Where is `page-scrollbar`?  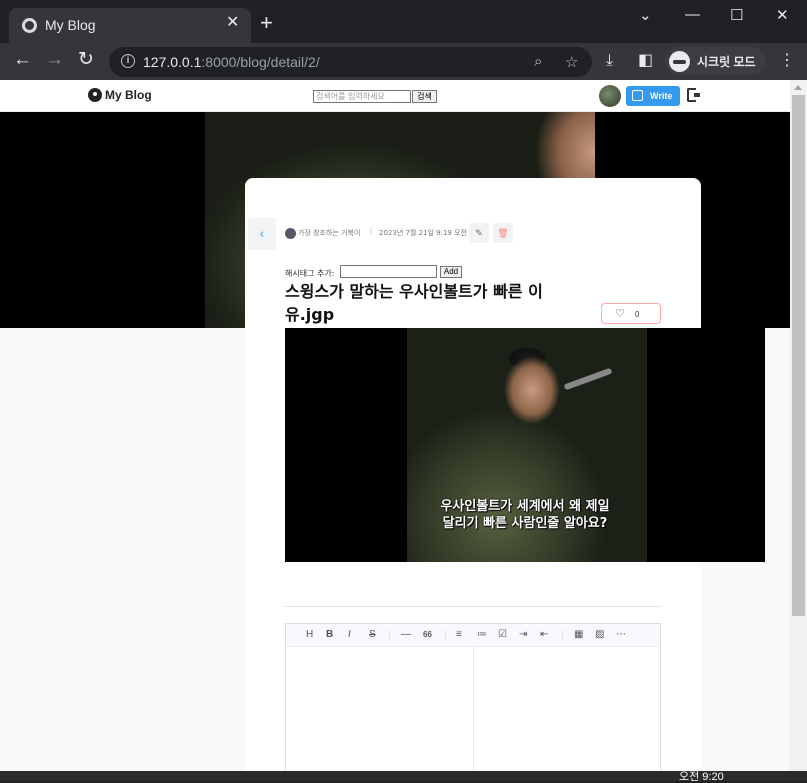 page-scrollbar is located at coordinates (798, 430).